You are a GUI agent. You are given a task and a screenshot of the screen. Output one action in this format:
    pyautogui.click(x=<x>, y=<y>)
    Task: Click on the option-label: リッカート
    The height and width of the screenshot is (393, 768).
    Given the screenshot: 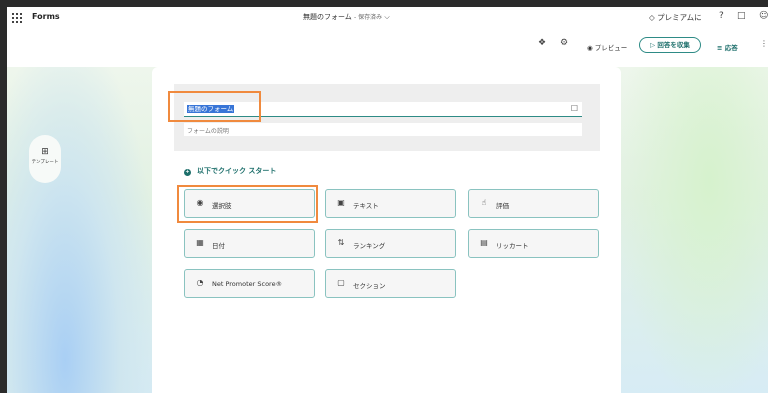 What is the action you would take?
    pyautogui.click(x=512, y=246)
    